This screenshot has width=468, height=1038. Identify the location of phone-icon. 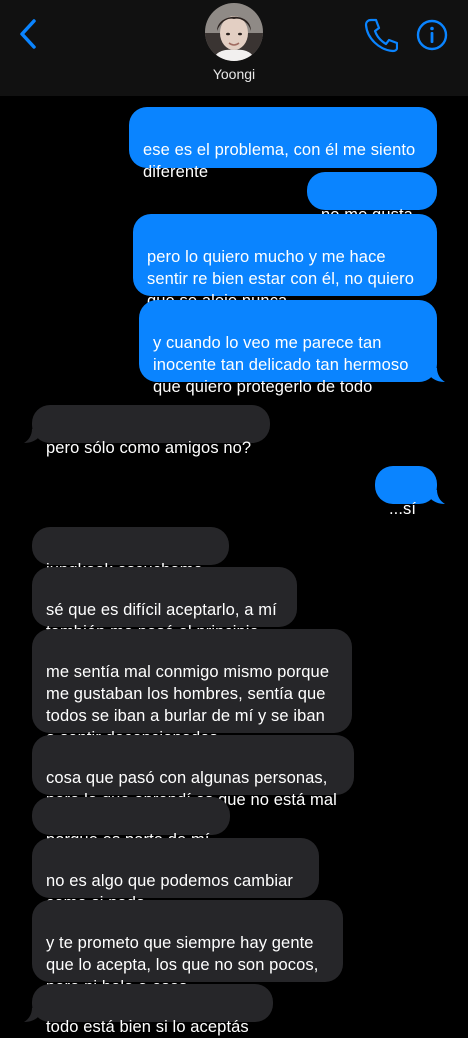
(381, 35).